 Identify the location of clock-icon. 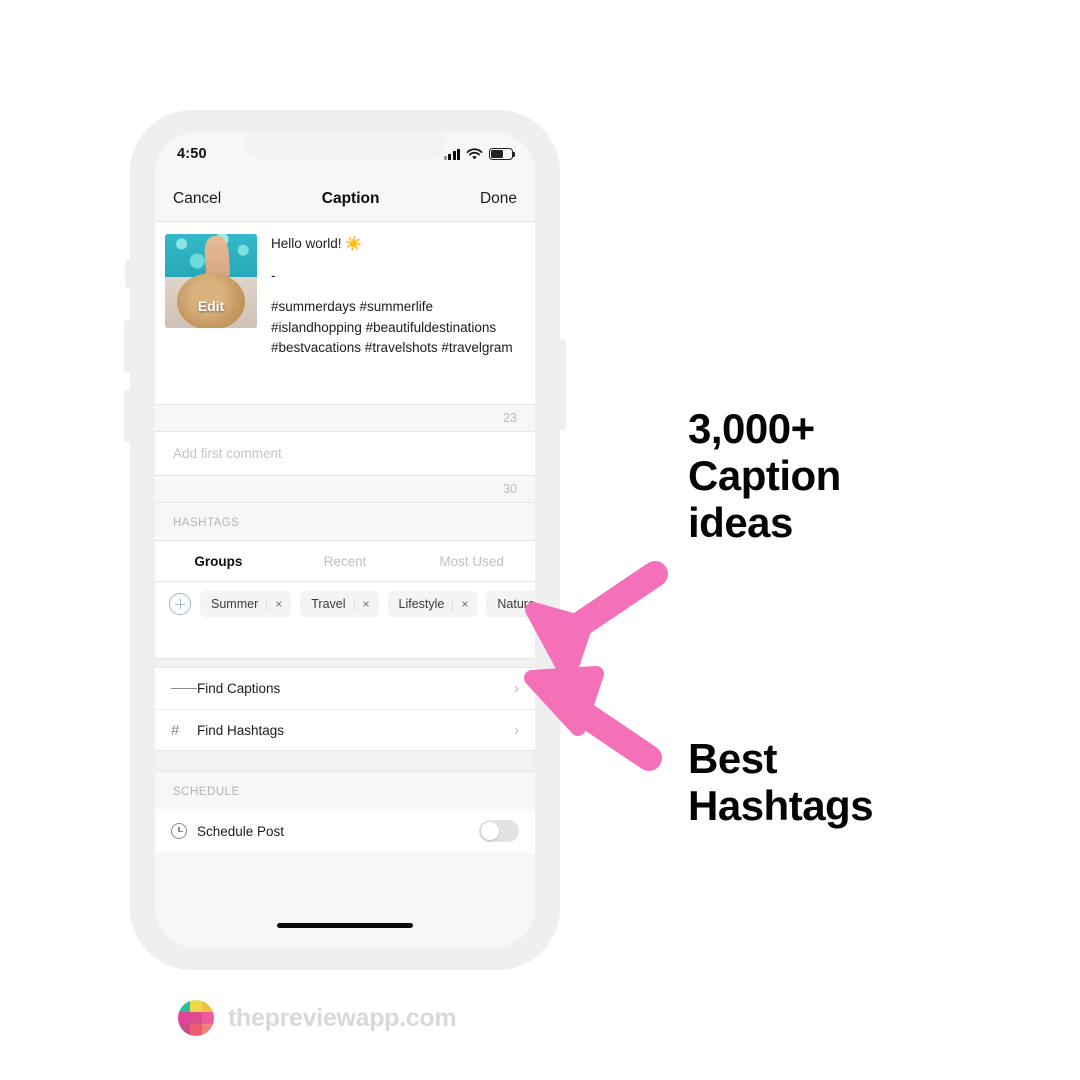
(184, 831).